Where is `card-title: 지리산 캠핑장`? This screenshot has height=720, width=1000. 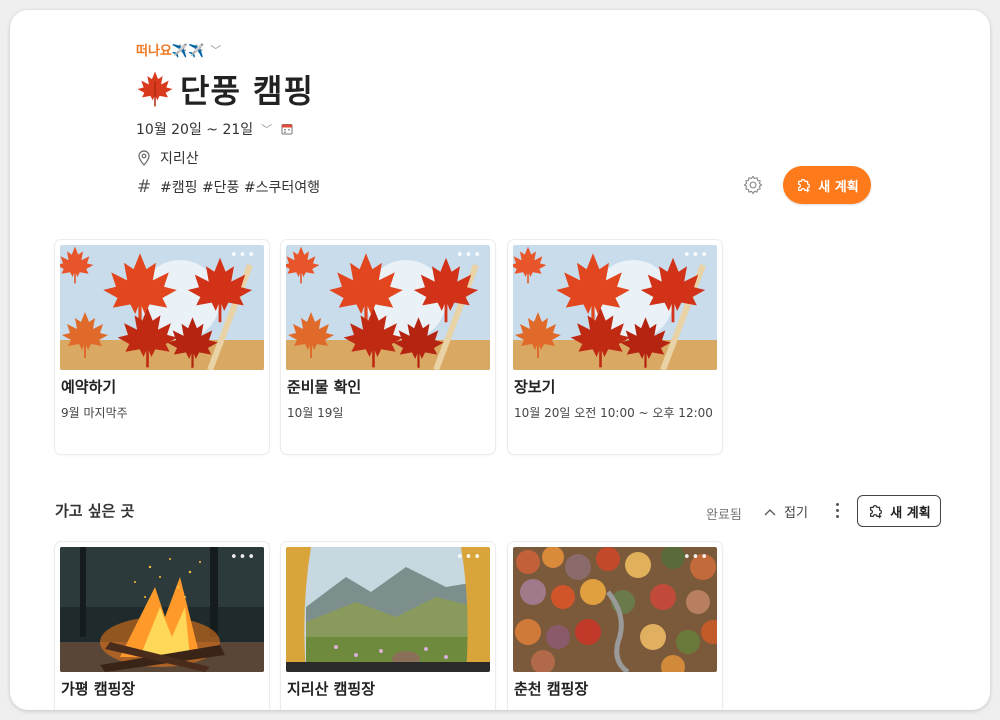 card-title: 지리산 캠핑장 is located at coordinates (331, 689).